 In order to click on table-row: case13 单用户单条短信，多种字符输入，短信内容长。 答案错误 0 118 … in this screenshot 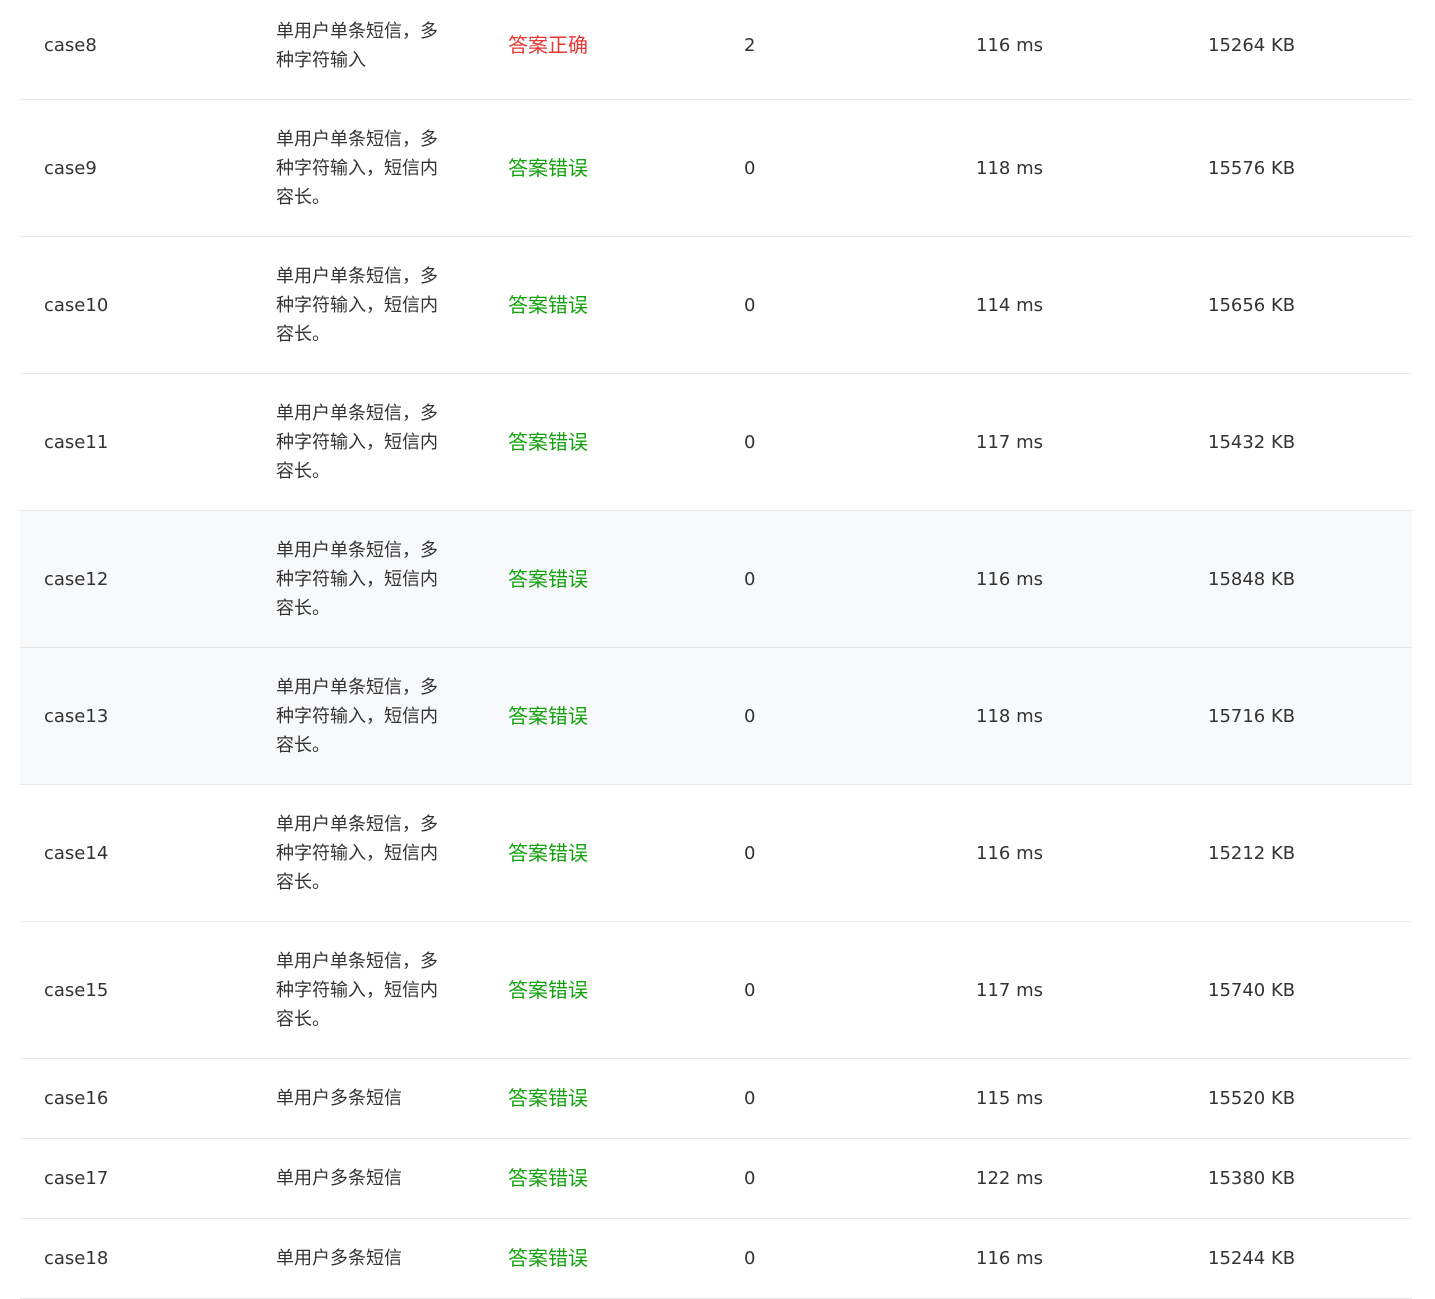, I will do `click(716, 716)`.